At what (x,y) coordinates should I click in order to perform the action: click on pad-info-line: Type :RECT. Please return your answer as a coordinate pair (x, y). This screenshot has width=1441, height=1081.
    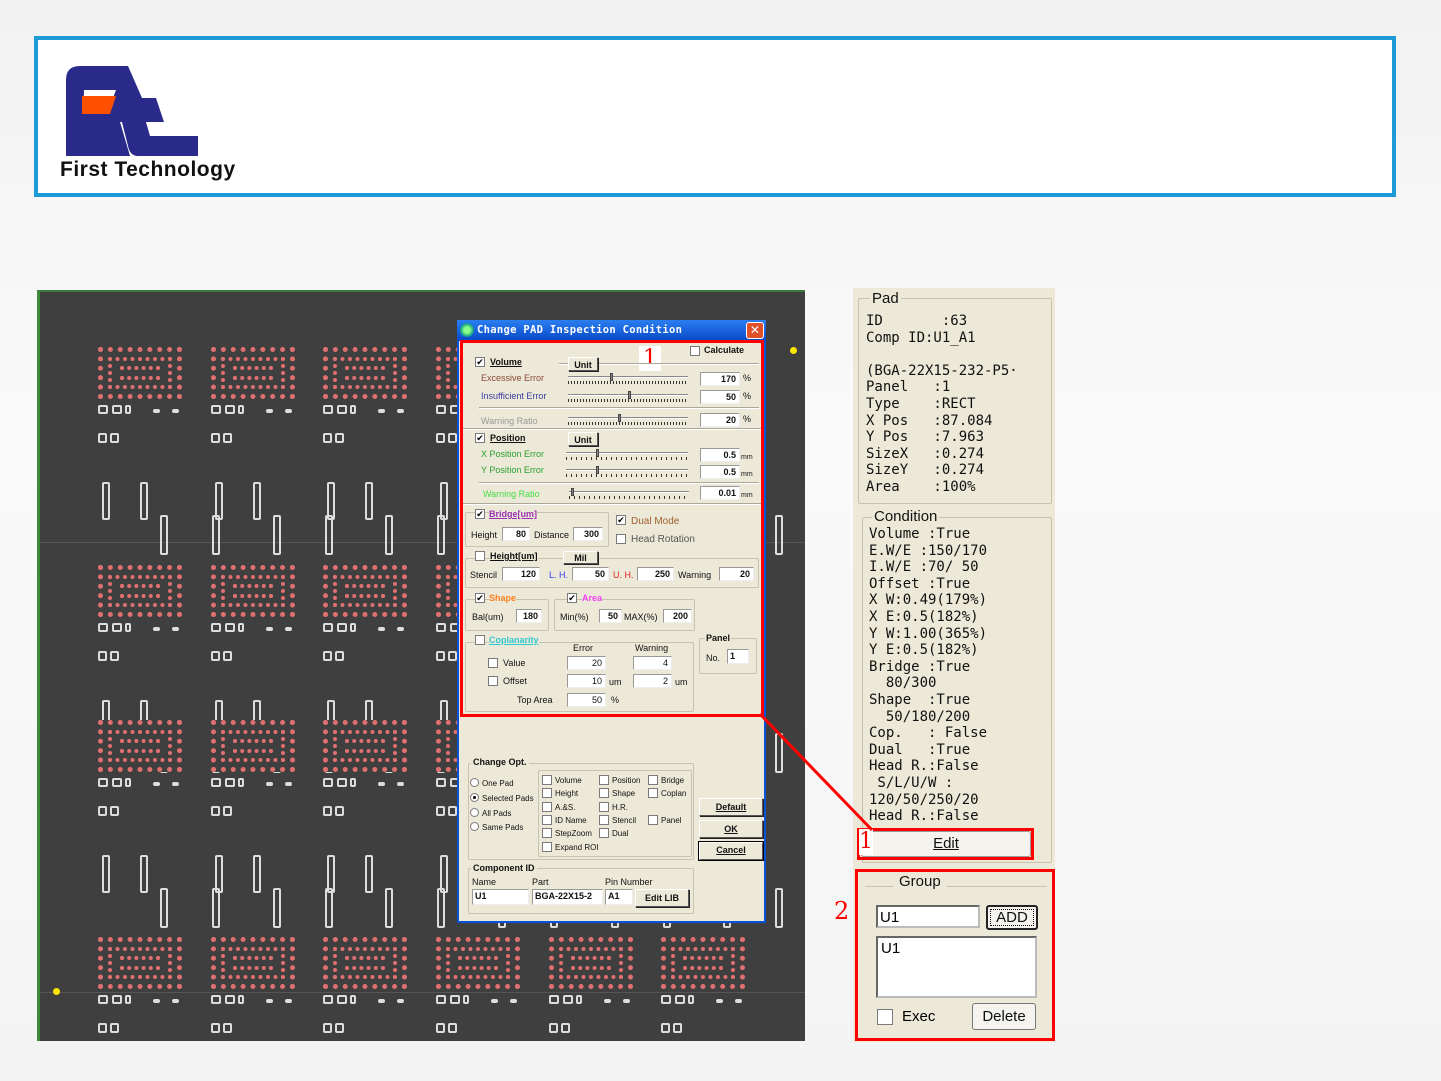
    Looking at the image, I should click on (921, 403).